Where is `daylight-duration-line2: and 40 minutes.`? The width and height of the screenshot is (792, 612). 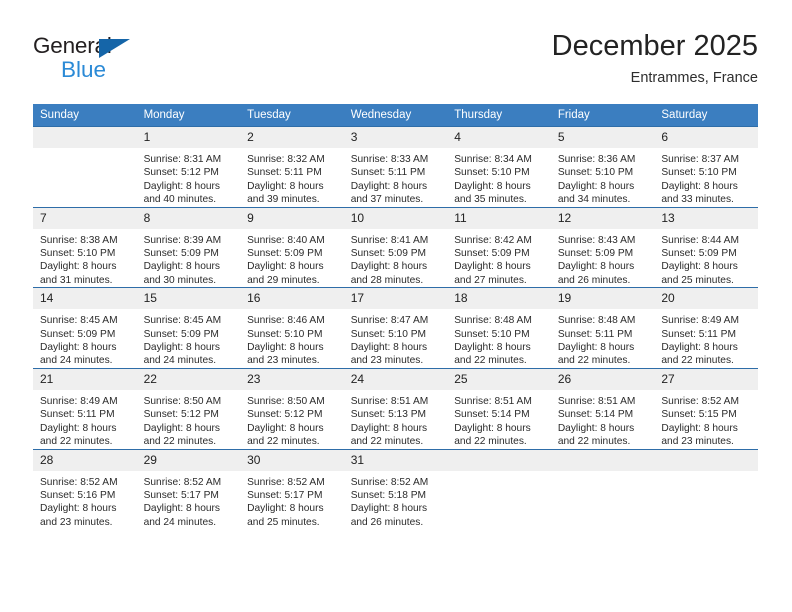 daylight-duration-line2: and 40 minutes. is located at coordinates (180, 200).